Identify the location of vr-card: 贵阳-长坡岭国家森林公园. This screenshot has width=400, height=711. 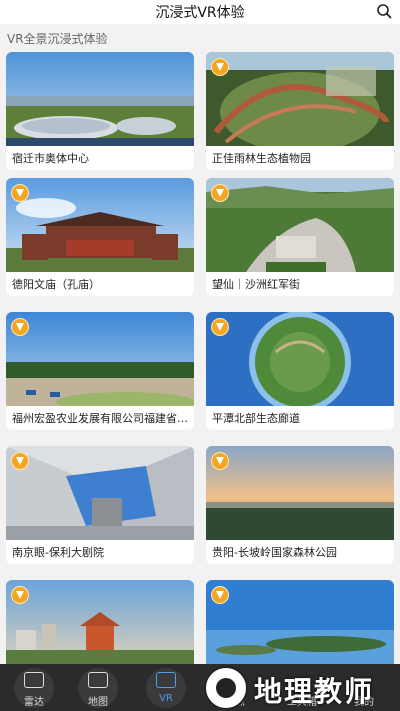
(300, 505).